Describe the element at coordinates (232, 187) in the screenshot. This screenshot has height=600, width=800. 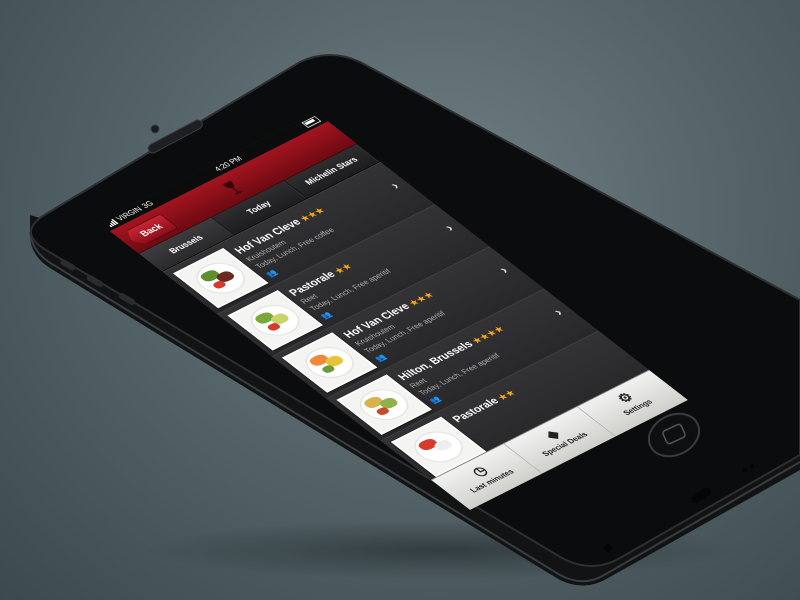
I see `wine-glass-icon` at that location.